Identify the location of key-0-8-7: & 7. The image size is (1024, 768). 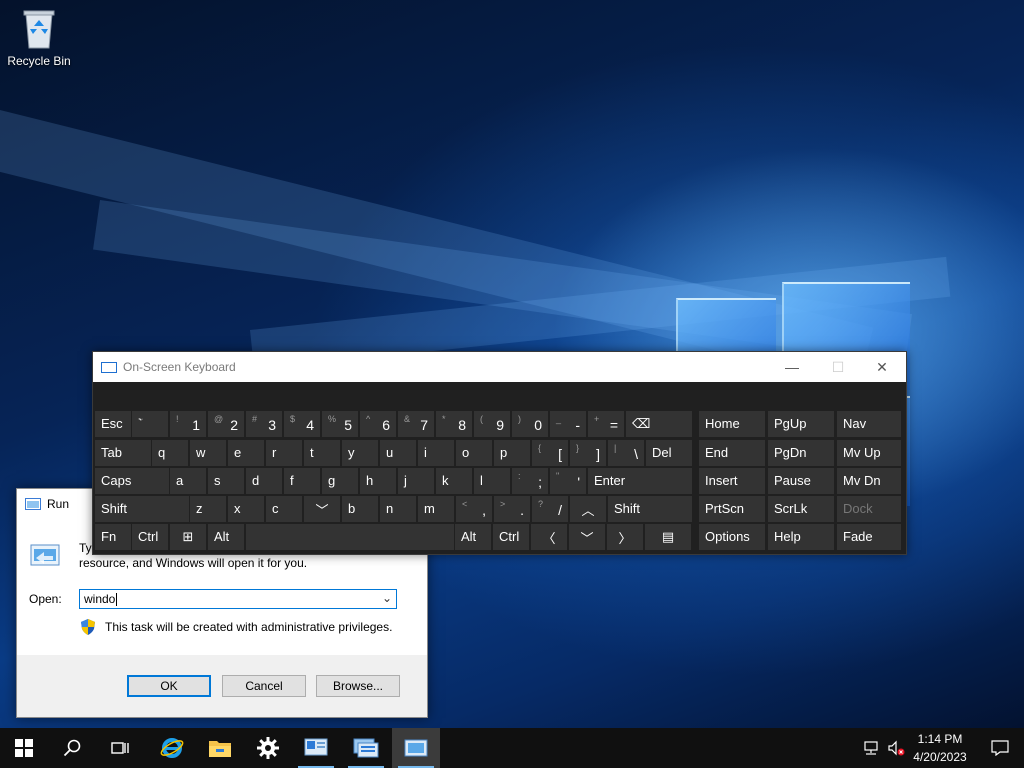
(416, 424).